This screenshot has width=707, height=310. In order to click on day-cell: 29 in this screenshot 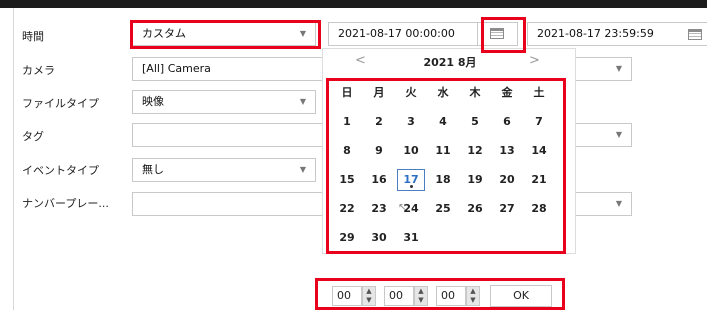, I will do `click(347, 238)`.